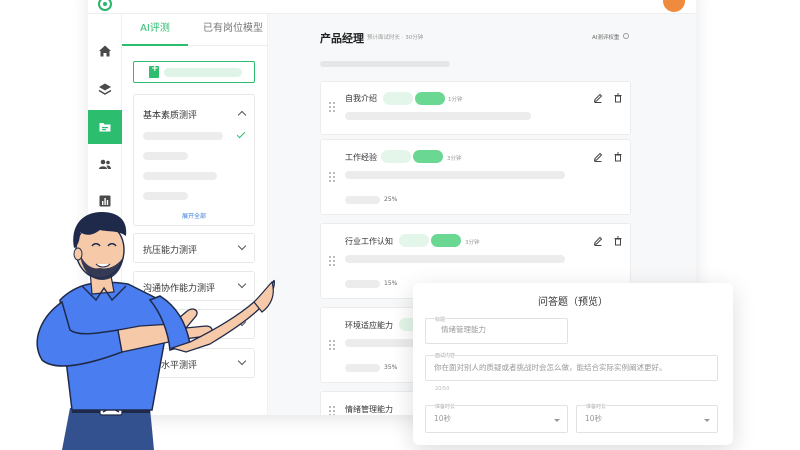 This screenshot has width=800, height=450. I want to click on content-field: 你在面对别人的质疑或者挑战时会怎么做，能结合实际实例阐述更好。, so click(571, 368).